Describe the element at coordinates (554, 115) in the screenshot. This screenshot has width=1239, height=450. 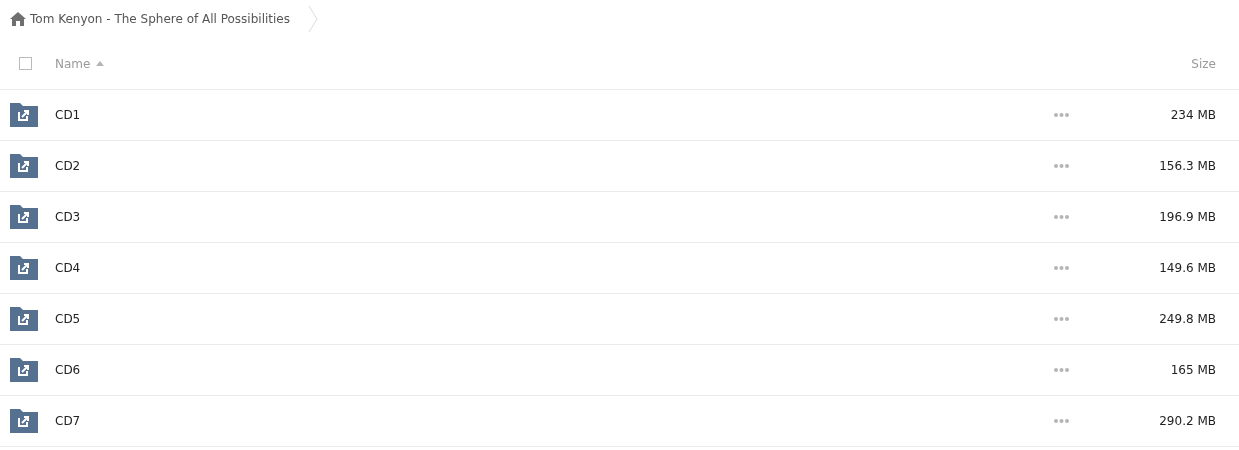
I see `file-name: CD1` at that location.